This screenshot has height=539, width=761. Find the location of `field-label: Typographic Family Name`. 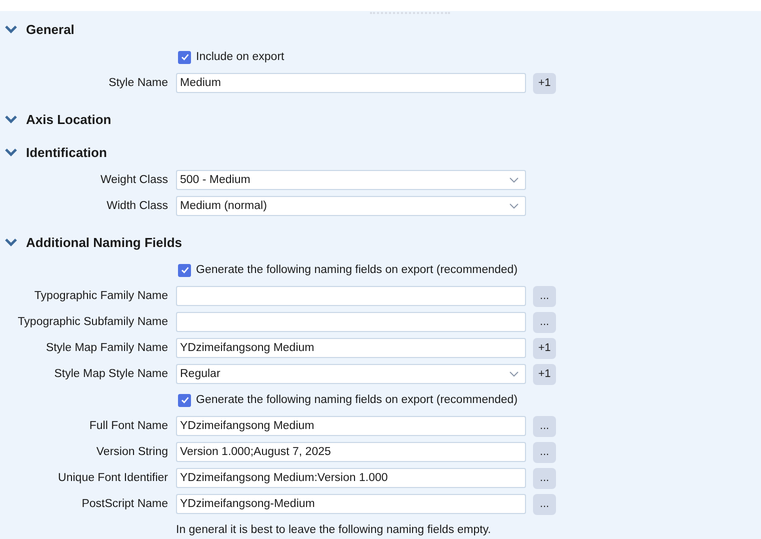

field-label: Typographic Family Name is located at coordinates (101, 296).